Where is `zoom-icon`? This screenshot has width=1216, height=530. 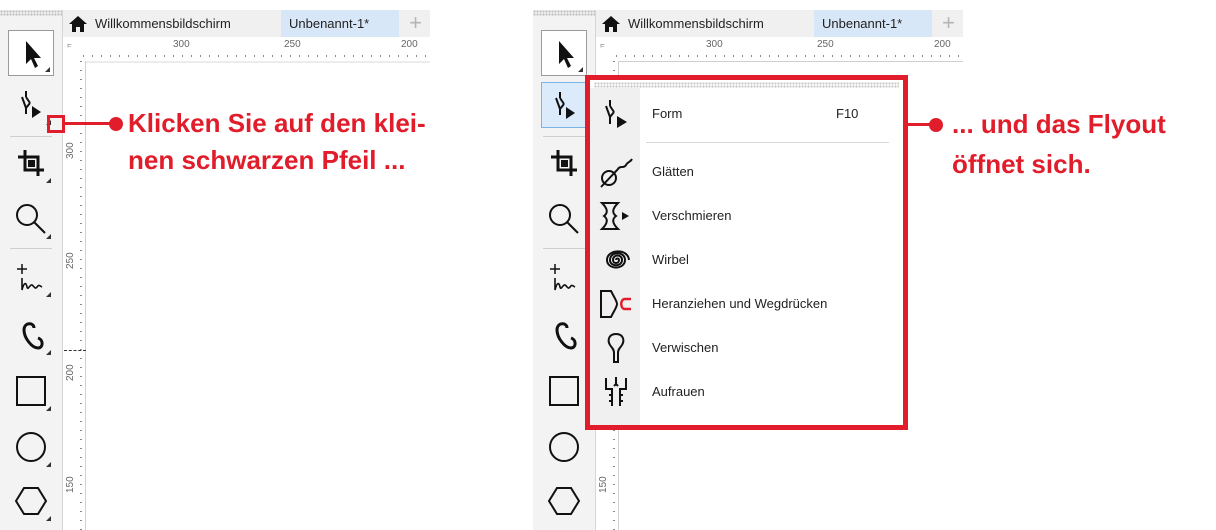 zoom-icon is located at coordinates (31, 219).